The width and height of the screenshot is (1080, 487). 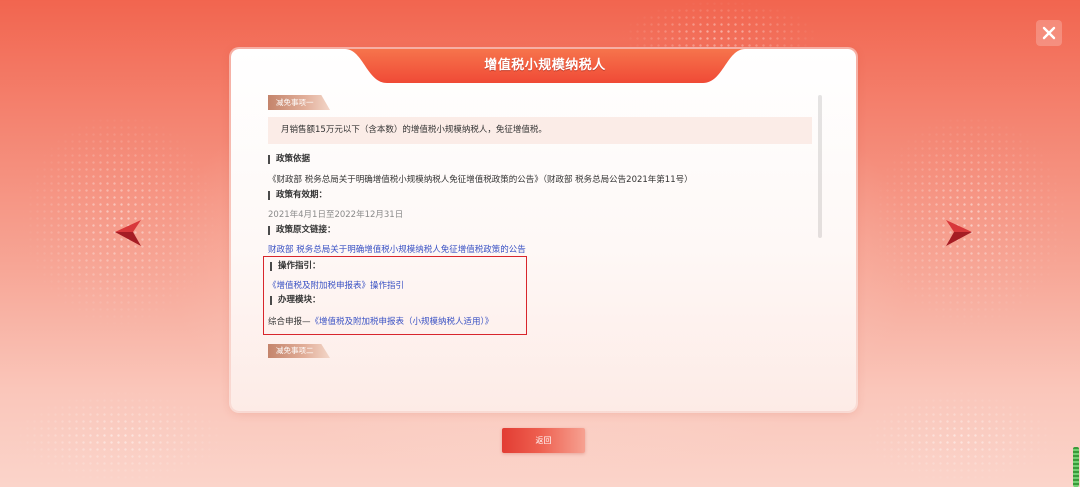 I want to click on scrollbar-thumb, so click(x=820, y=166).